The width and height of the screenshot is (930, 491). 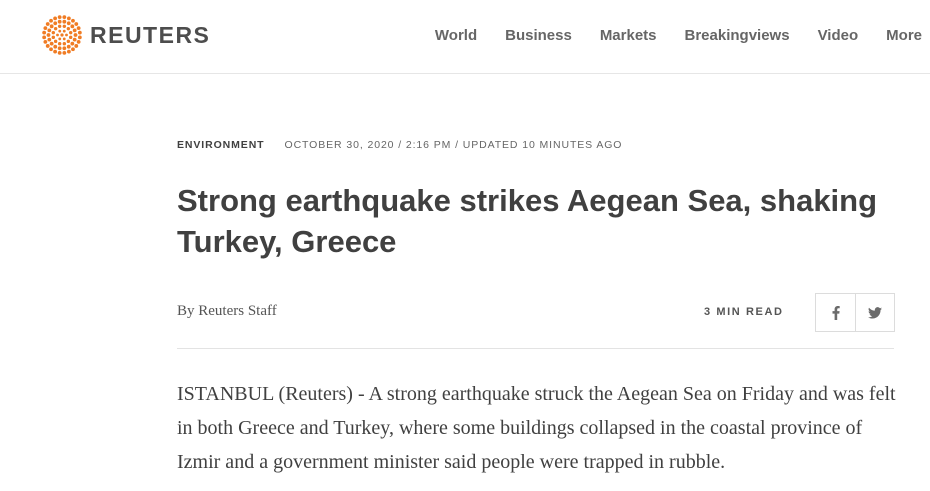 What do you see at coordinates (737, 35) in the screenshot?
I see `nav-item-breakingviews: Breakingviews` at bounding box center [737, 35].